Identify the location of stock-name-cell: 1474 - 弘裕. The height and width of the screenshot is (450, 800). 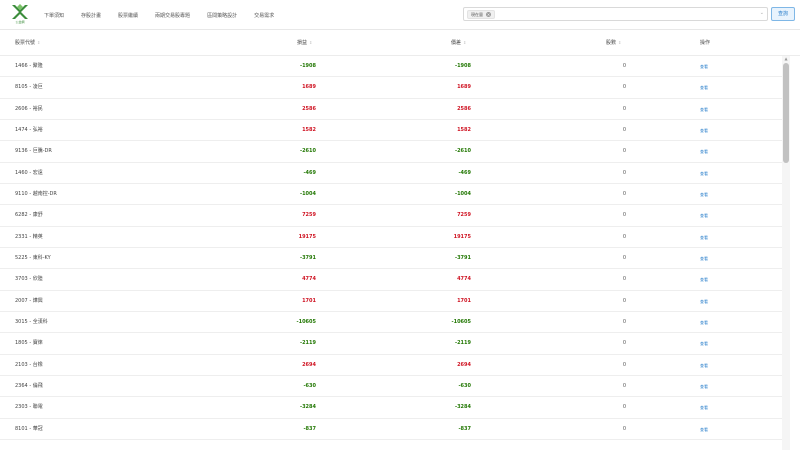
(29, 129).